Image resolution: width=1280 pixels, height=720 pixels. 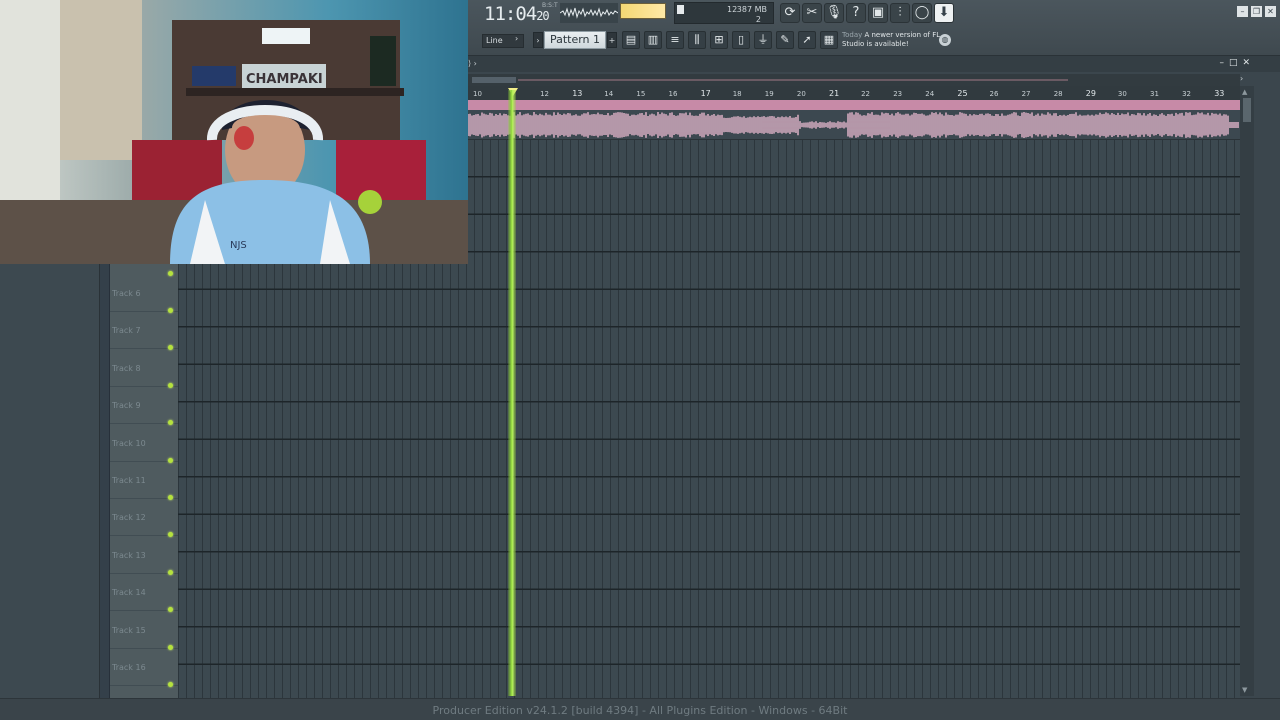 I want to click on snap-dropdown-icon: ›, so click(x=516, y=38).